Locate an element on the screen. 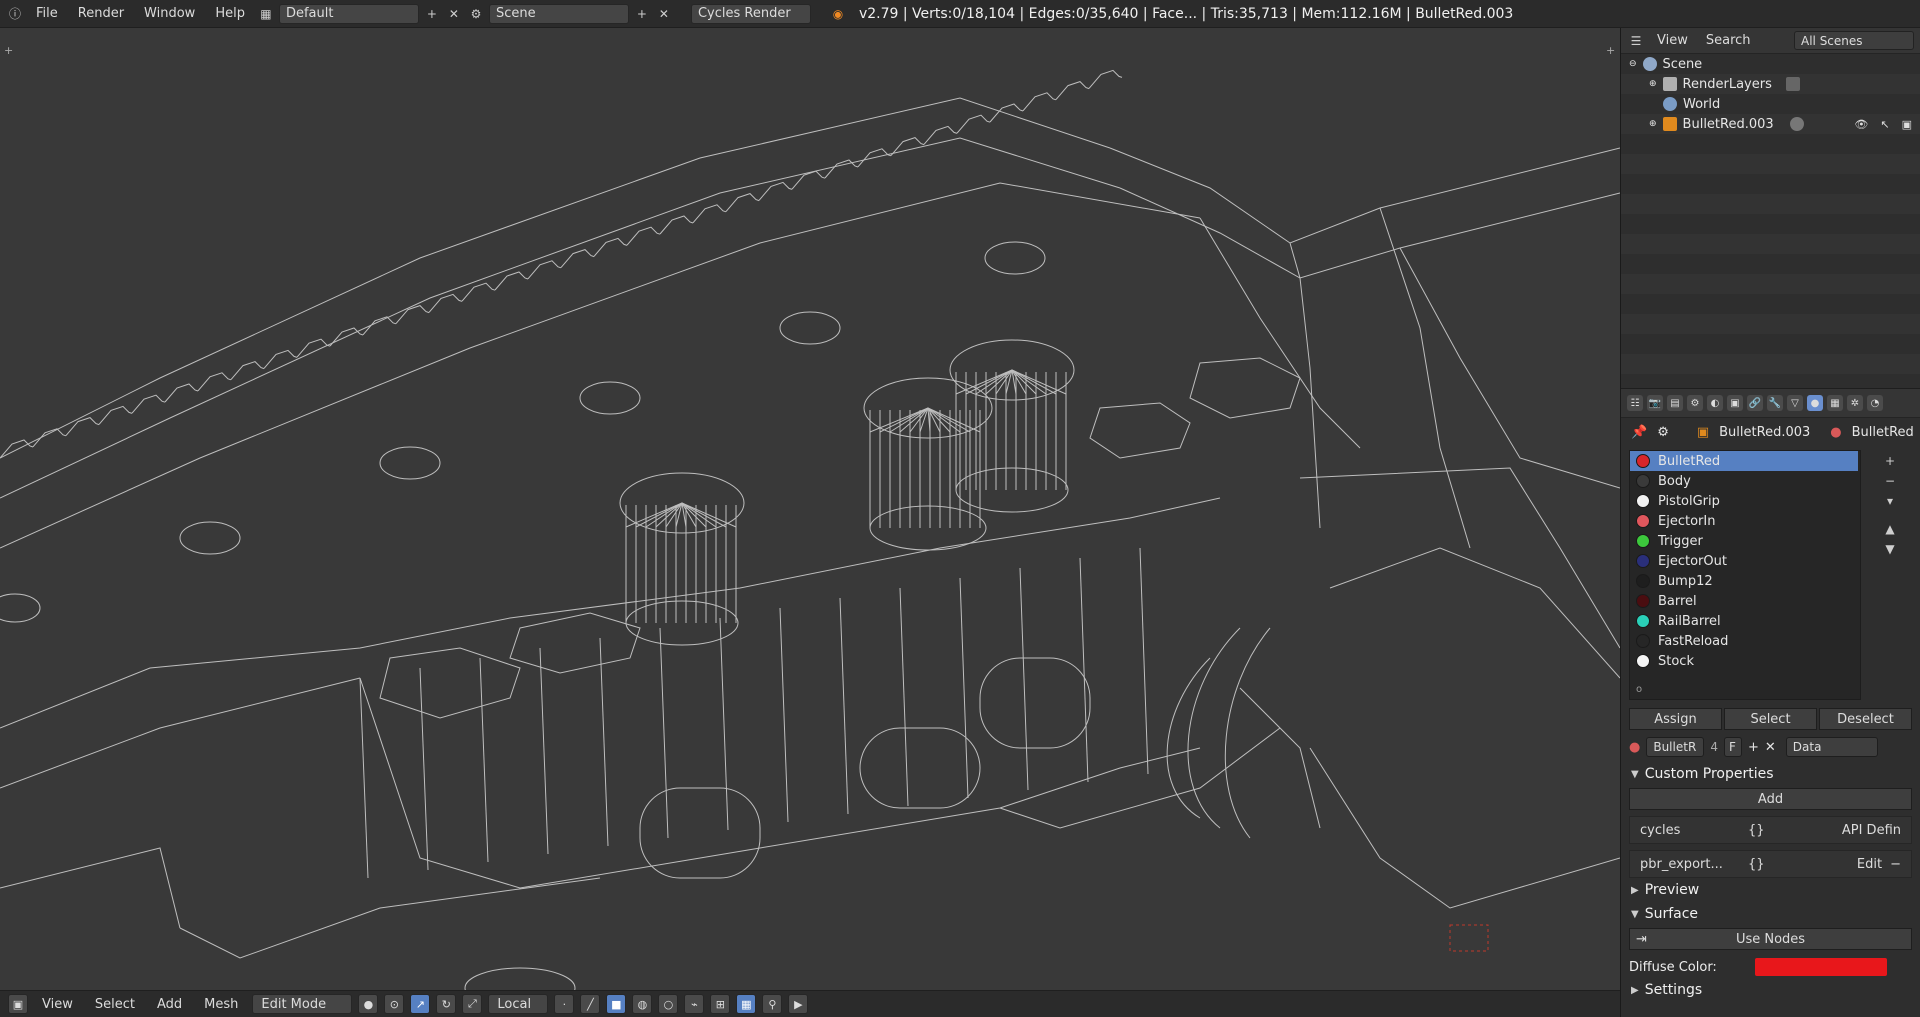 The width and height of the screenshot is (1920, 1017). material-slot: Barrel is located at coordinates (1745, 601).